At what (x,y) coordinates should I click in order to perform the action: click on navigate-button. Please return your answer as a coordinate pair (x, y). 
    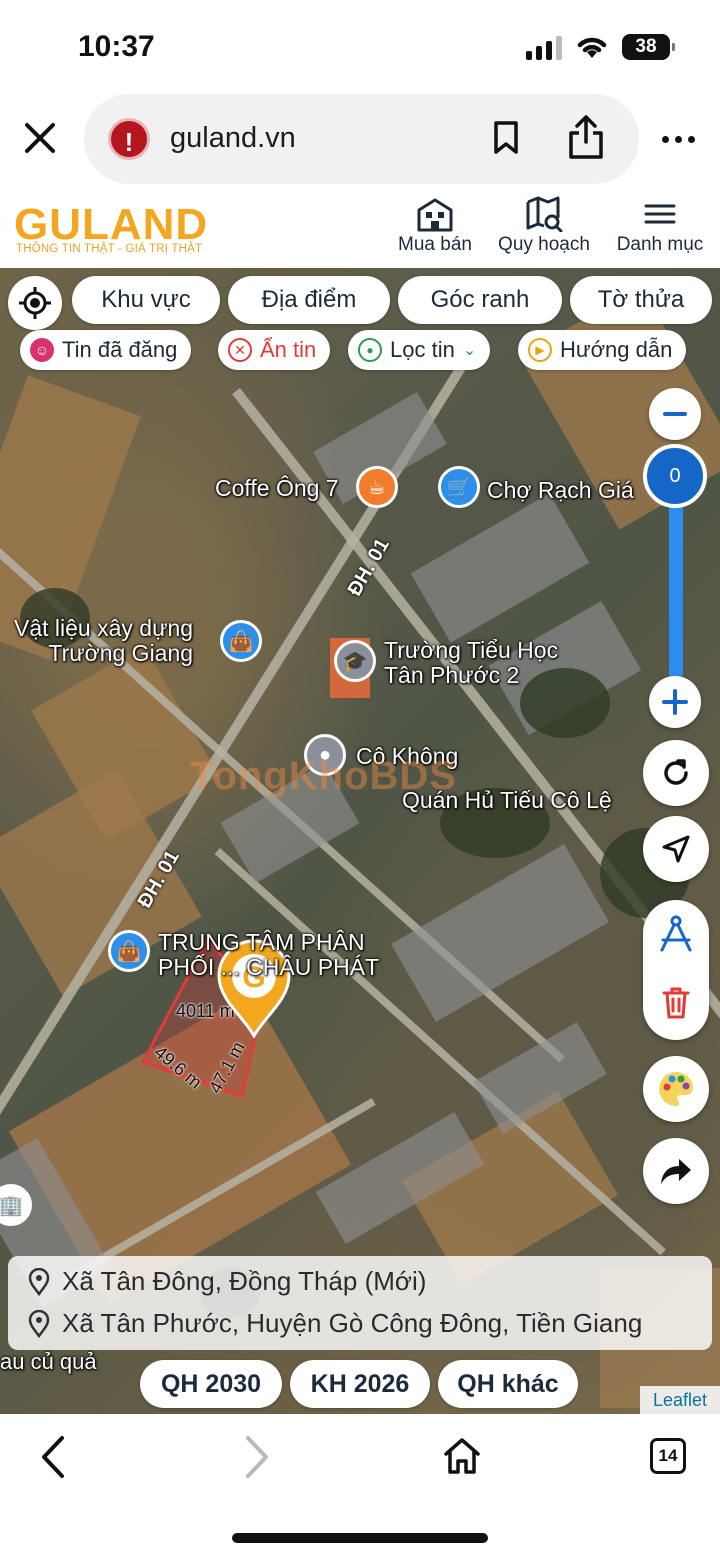
    Looking at the image, I should click on (676, 849).